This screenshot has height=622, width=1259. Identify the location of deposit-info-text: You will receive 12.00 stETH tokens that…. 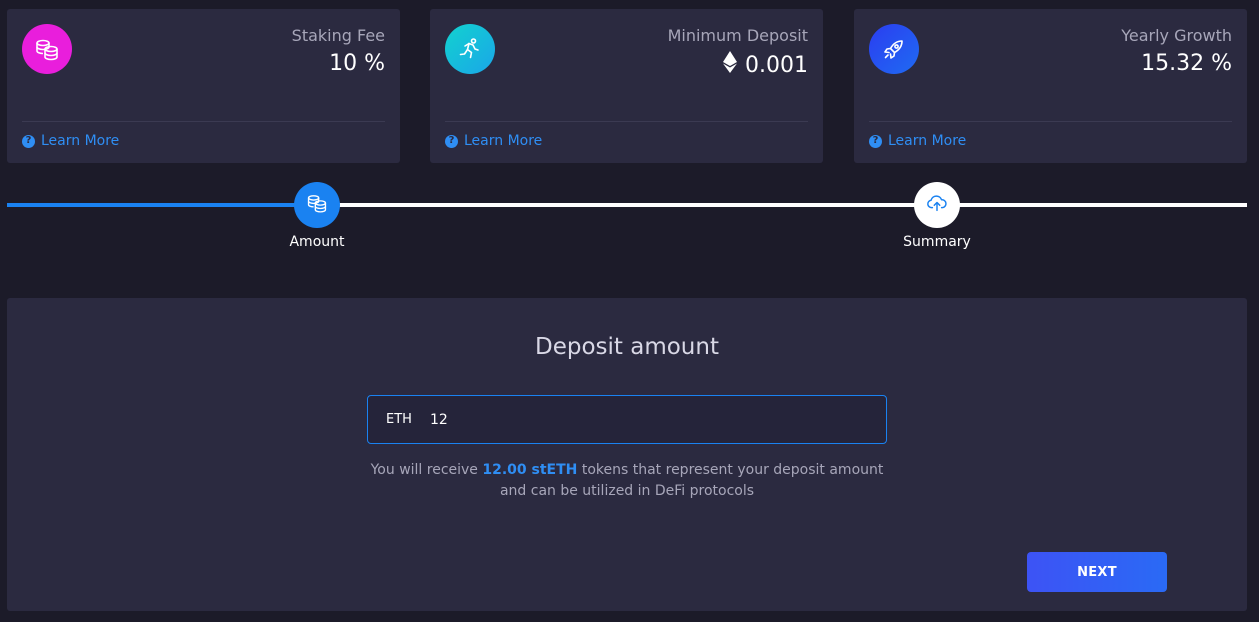
(627, 481).